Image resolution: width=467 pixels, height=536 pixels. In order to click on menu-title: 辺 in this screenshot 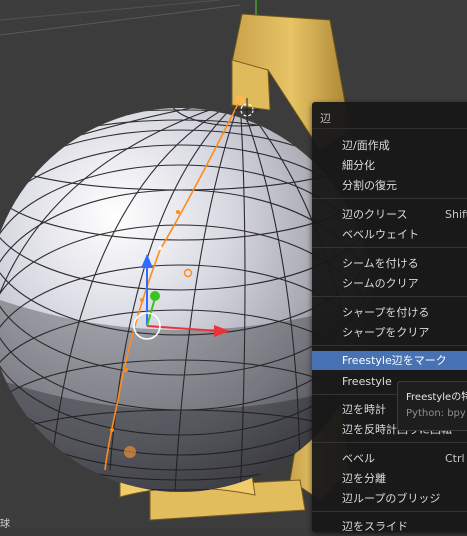, I will do `click(325, 118)`.